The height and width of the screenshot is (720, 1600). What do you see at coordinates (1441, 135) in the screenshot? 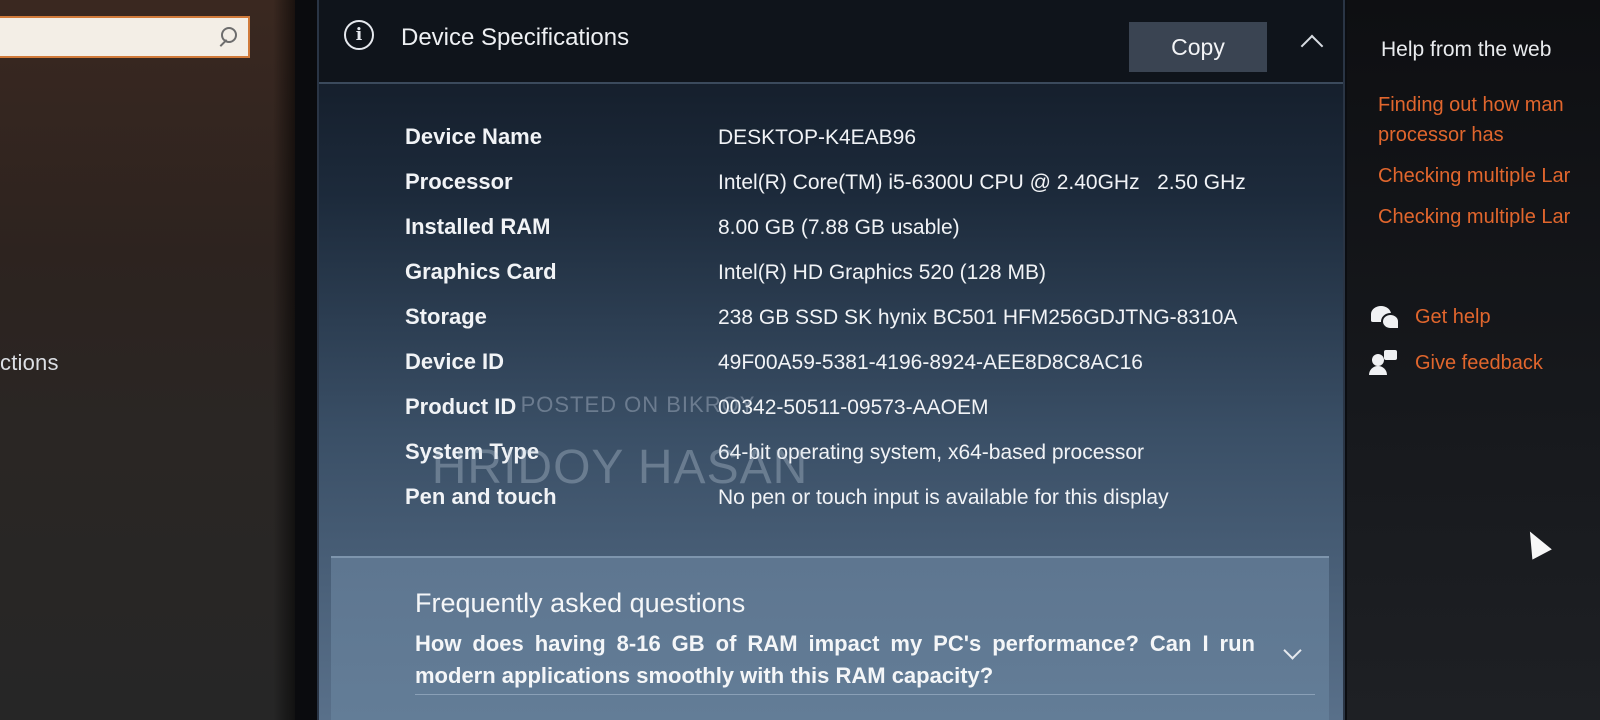
I see `help-link: processor has` at bounding box center [1441, 135].